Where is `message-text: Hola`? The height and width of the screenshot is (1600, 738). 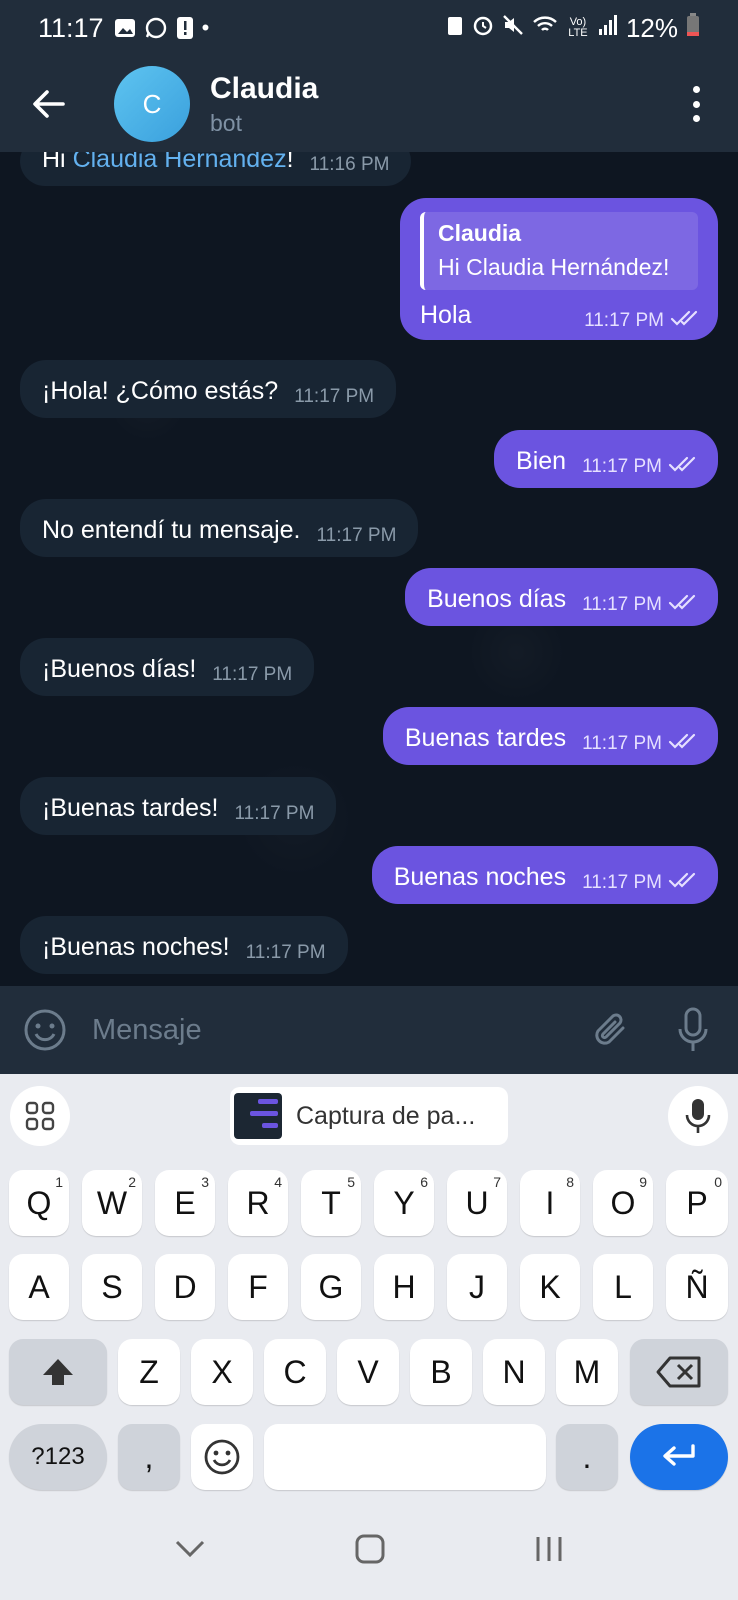
message-text: Hola is located at coordinates (446, 315).